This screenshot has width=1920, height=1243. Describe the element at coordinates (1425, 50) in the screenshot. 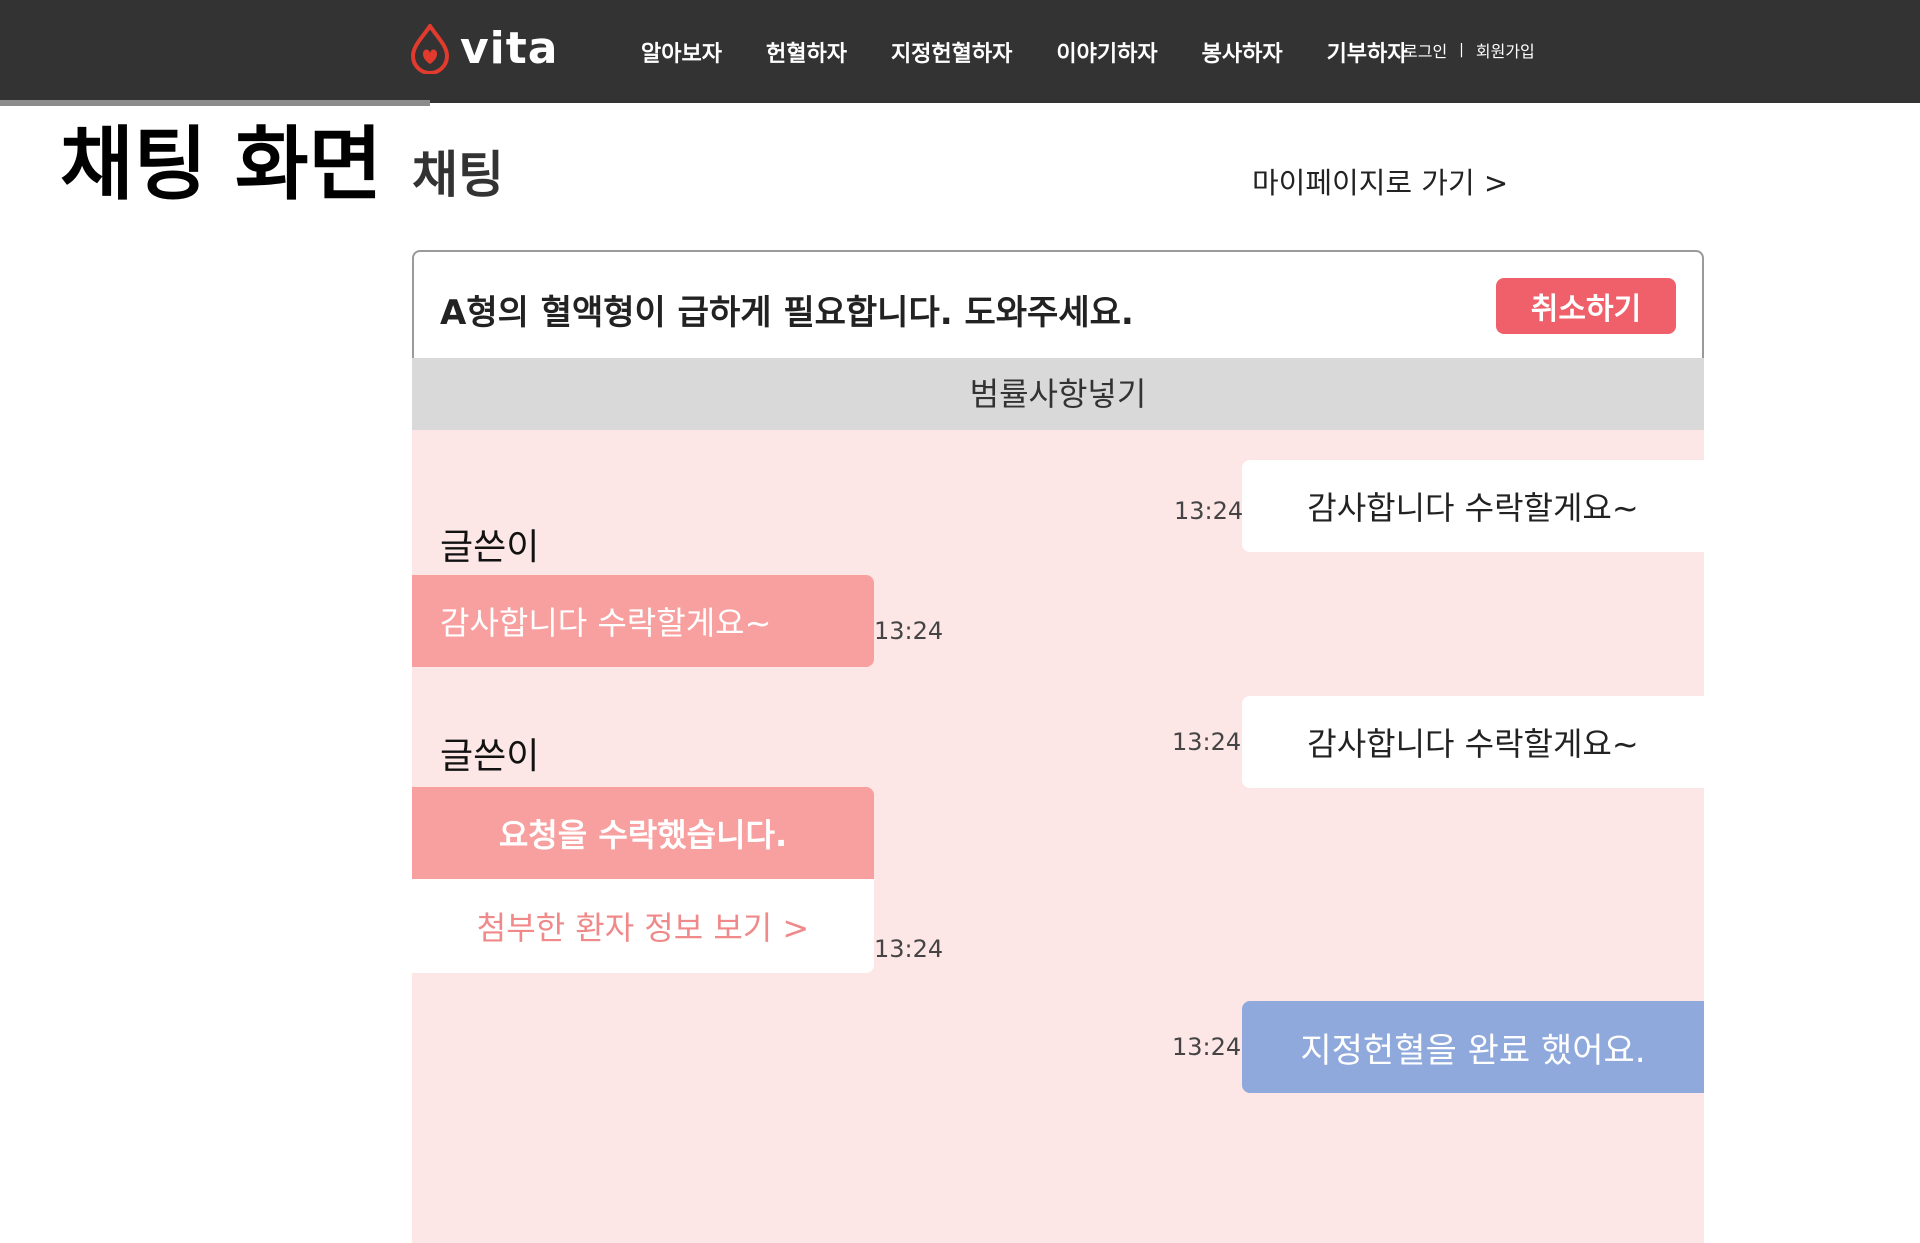

I see `login-link: 로그인` at that location.